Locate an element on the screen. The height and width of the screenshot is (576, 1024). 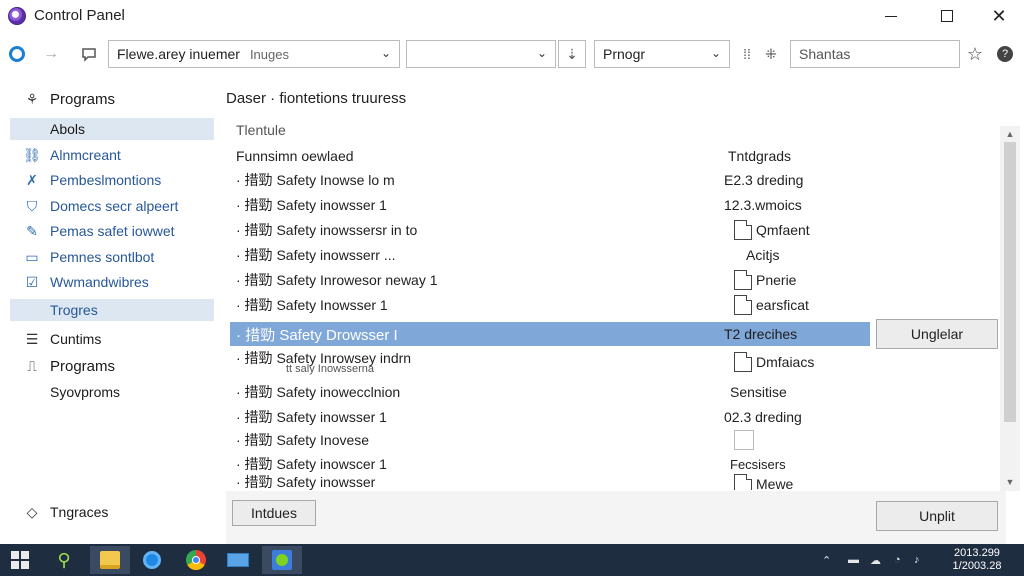
nav-item-programs: ⚘ Programs is located at coordinates (112, 99).